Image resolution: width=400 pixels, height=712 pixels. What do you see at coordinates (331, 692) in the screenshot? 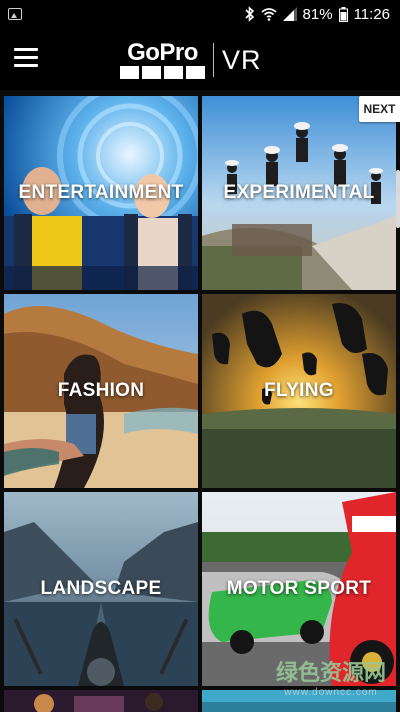
I see `watermark-url: www.downcc.com` at bounding box center [331, 692].